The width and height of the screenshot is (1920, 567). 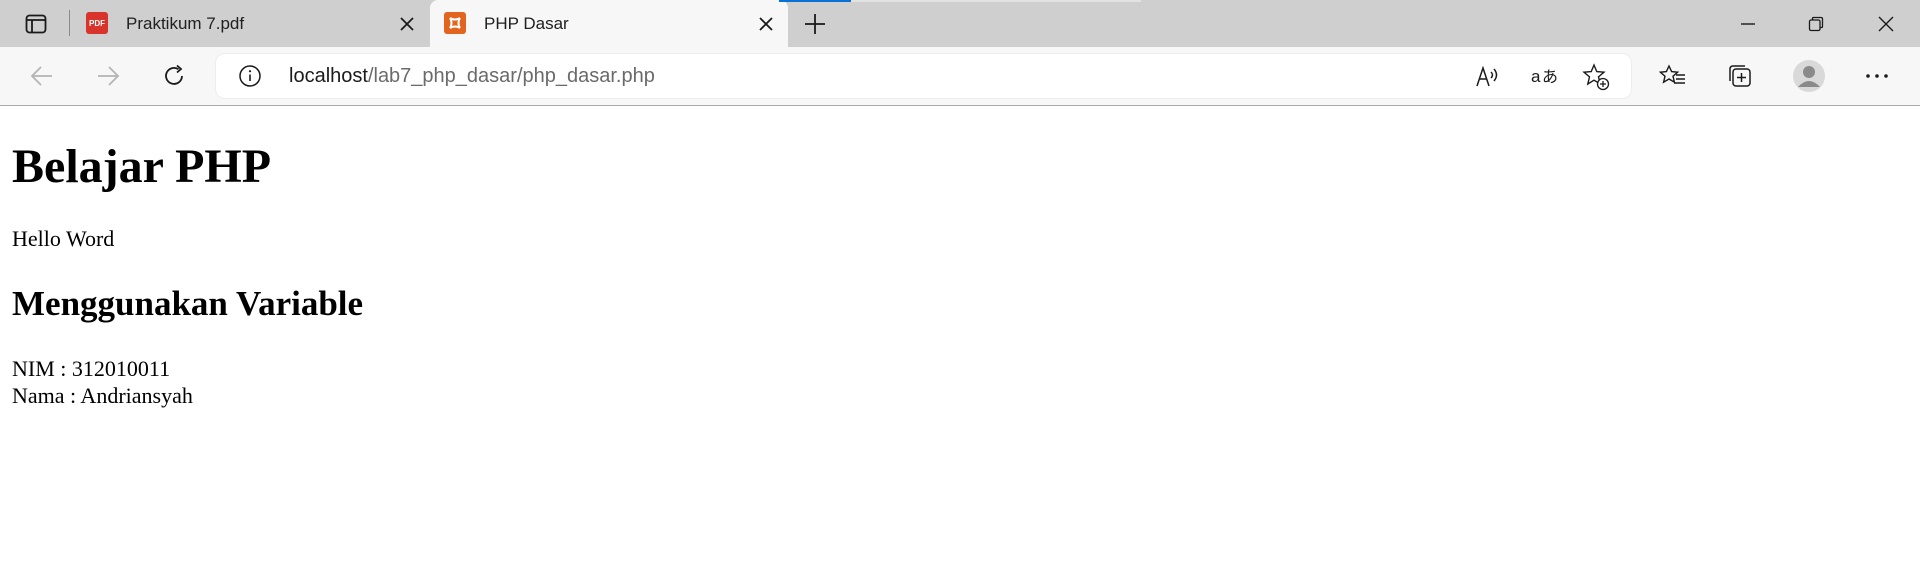 I want to click on greeting-text: Hello Word, so click(x=63, y=238).